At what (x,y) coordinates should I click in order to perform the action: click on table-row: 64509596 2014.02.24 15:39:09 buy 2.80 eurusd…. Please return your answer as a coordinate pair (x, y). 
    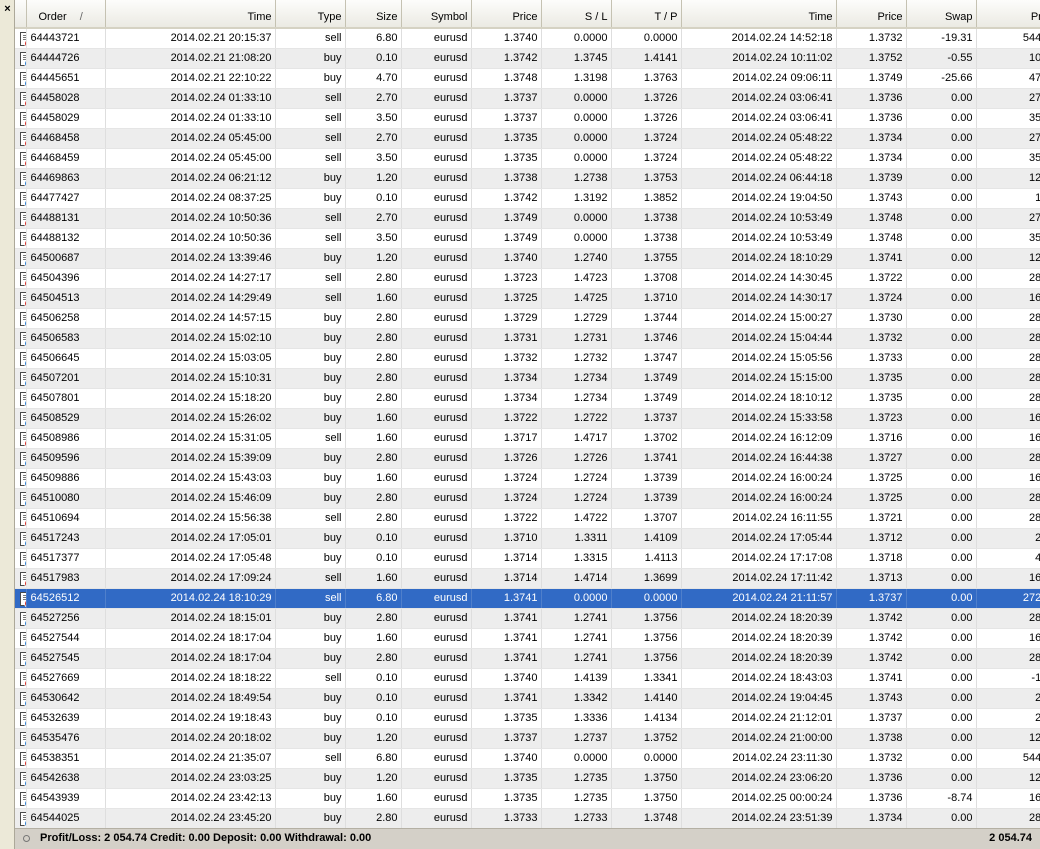
    Looking at the image, I should click on (527, 458).